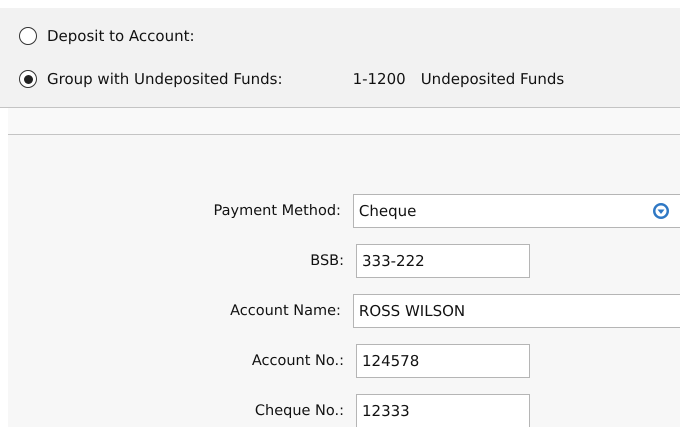  Describe the element at coordinates (121, 36) in the screenshot. I see `radio-label: Deposit to Account:` at that location.